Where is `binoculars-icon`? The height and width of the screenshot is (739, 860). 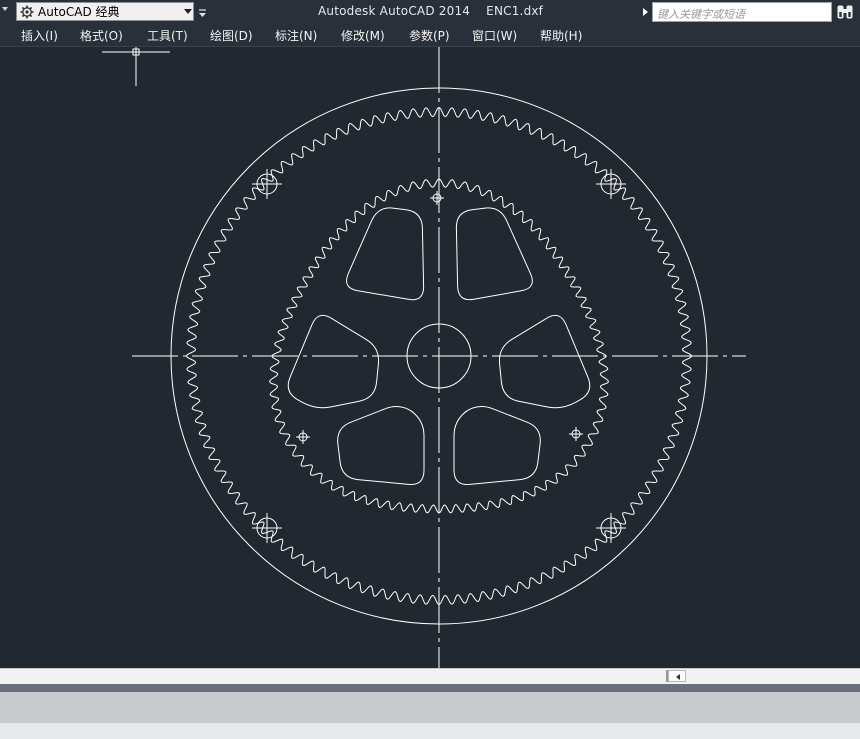
binoculars-icon is located at coordinates (845, 12).